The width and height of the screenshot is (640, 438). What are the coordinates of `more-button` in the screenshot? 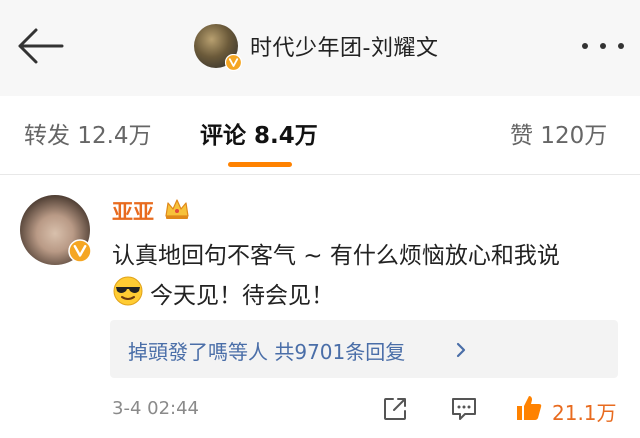 It's located at (603, 46).